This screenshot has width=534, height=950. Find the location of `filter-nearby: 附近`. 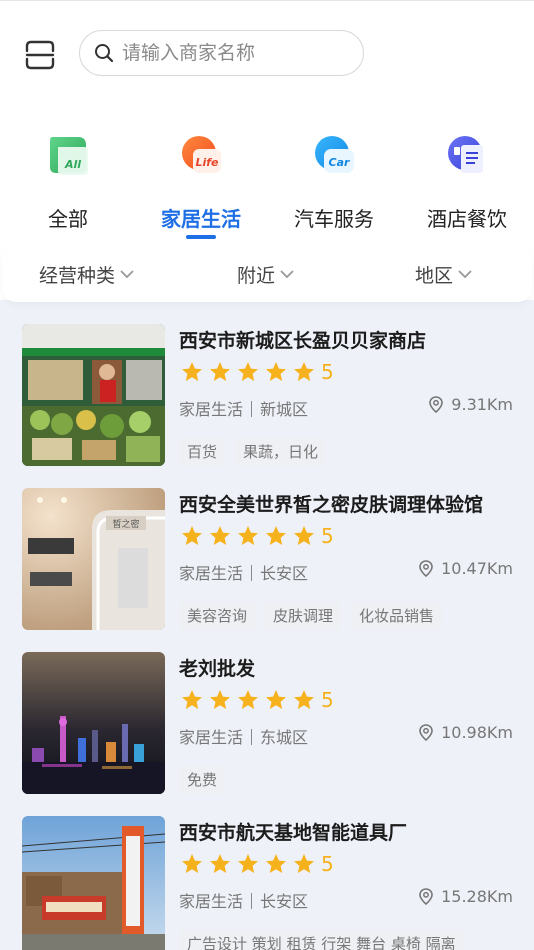

filter-nearby: 附近 is located at coordinates (266, 274).